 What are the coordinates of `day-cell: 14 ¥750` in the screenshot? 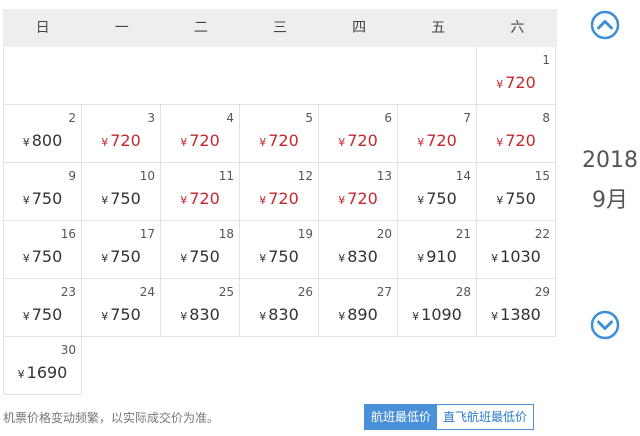 It's located at (437, 192).